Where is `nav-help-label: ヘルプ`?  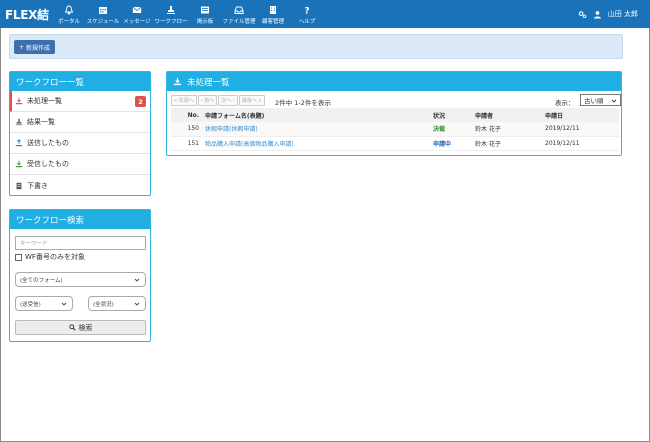
nav-help-label: ヘルプ is located at coordinates (307, 22).